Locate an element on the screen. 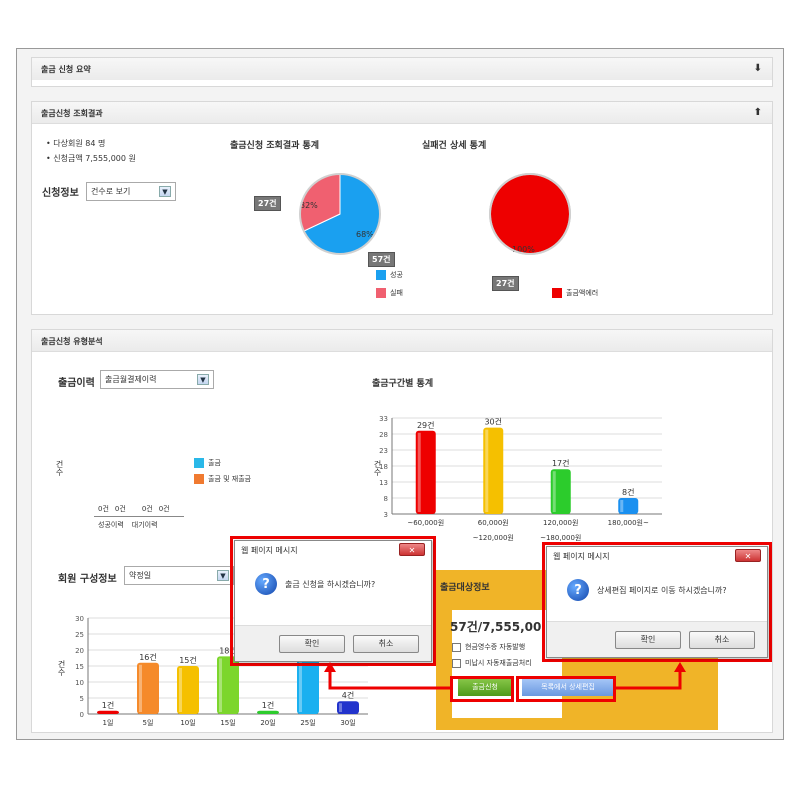 This screenshot has height=792, width=800. legend-success: 성공 is located at coordinates (389, 275).